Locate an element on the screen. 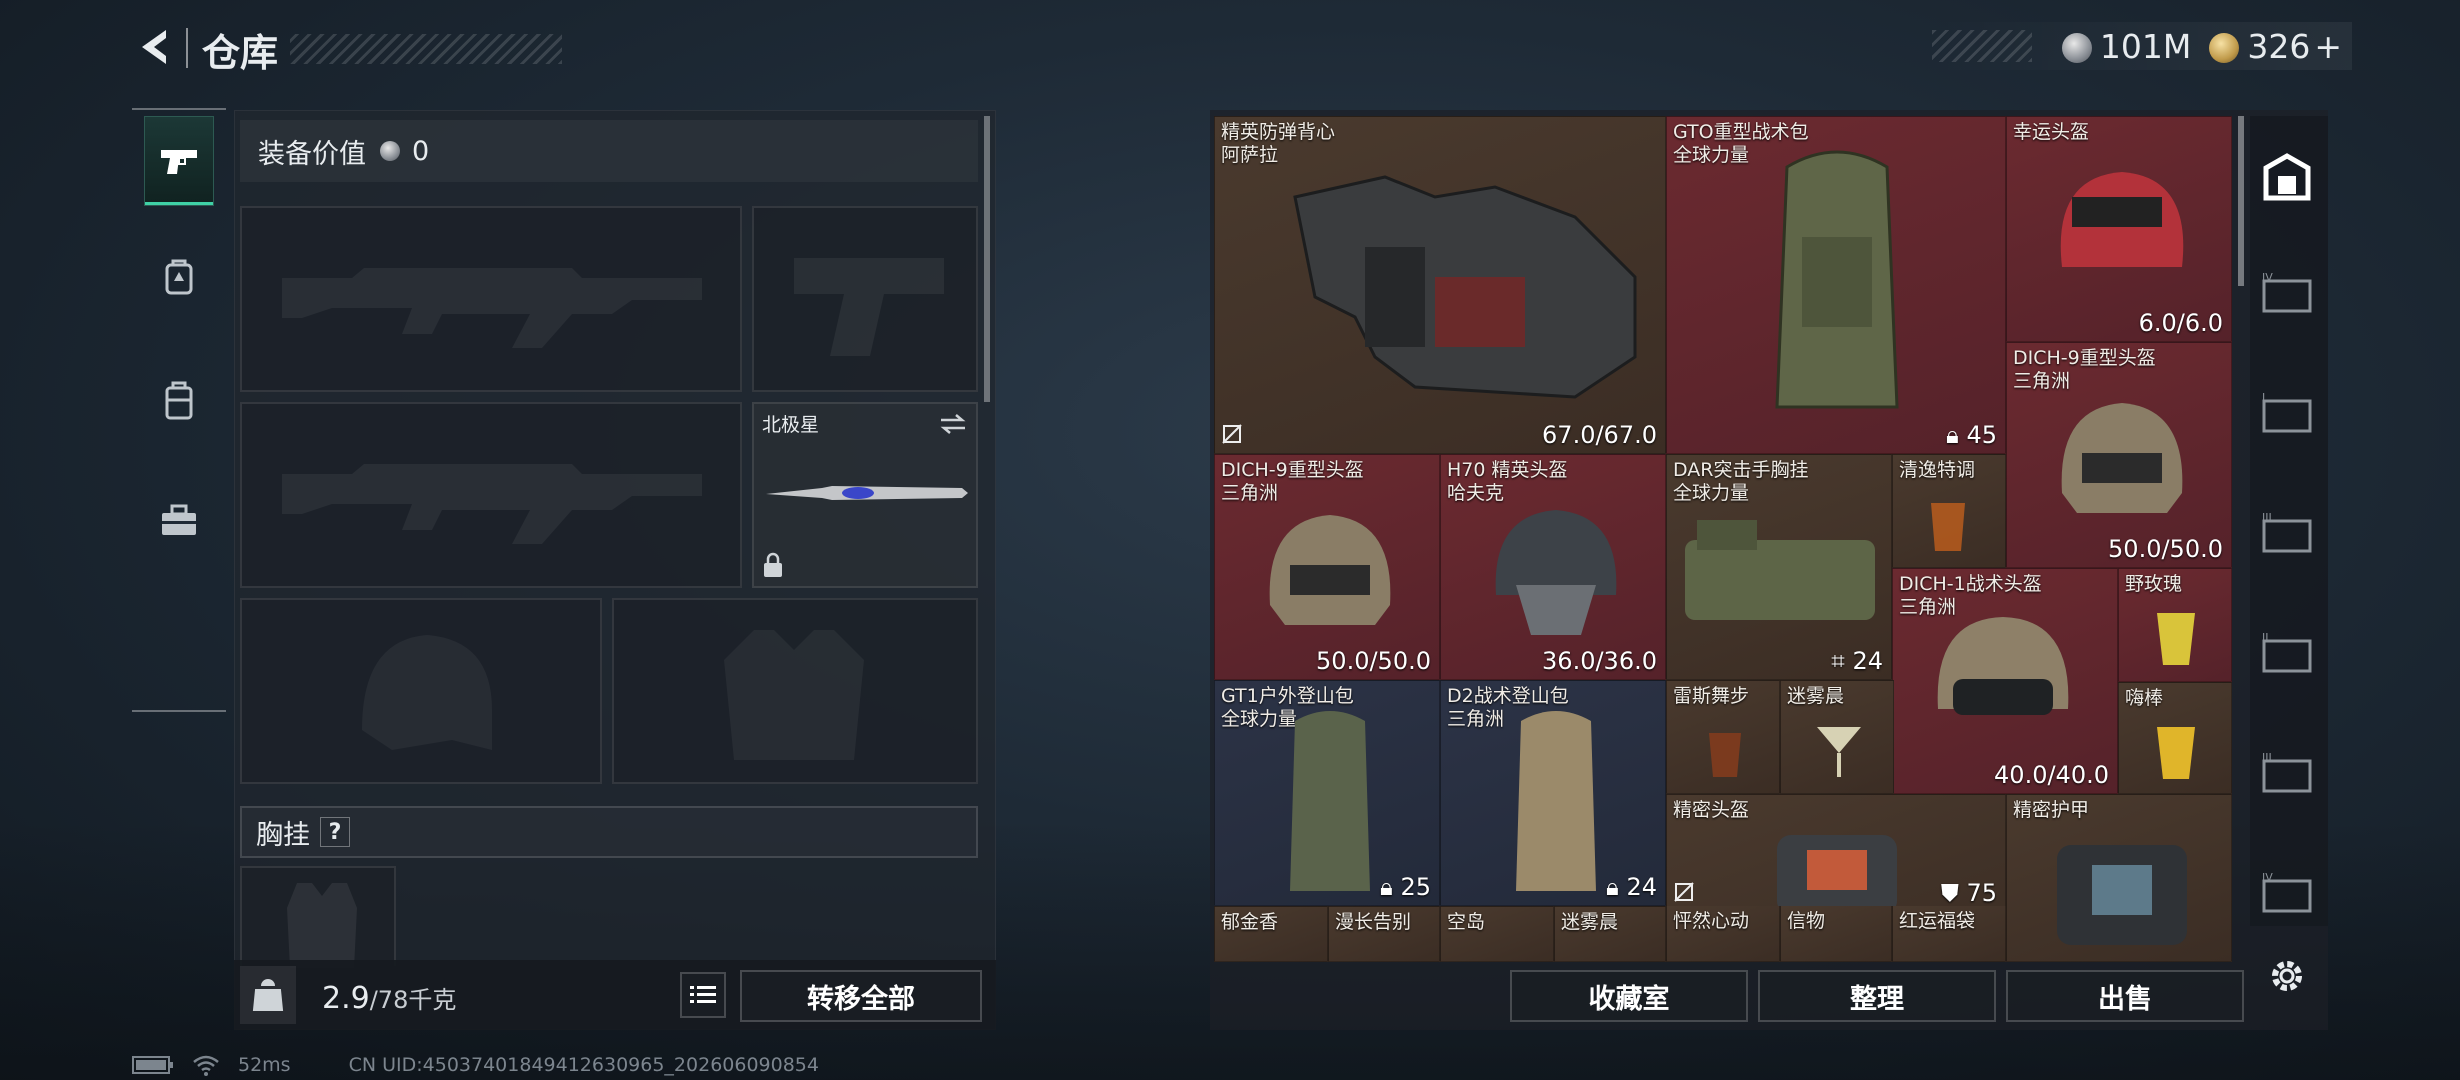 Image resolution: width=2460 pixels, height=1080 pixels. list-view-button is located at coordinates (703, 995).